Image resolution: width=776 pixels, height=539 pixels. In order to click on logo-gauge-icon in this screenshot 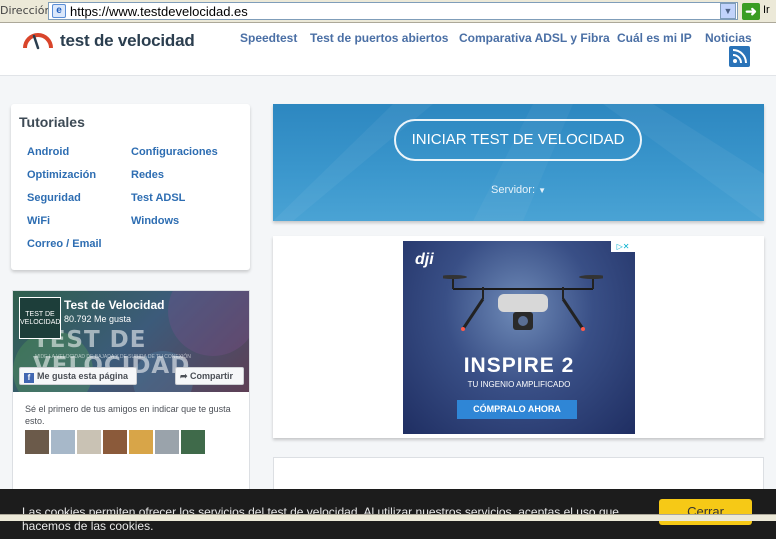, I will do `click(38, 40)`.